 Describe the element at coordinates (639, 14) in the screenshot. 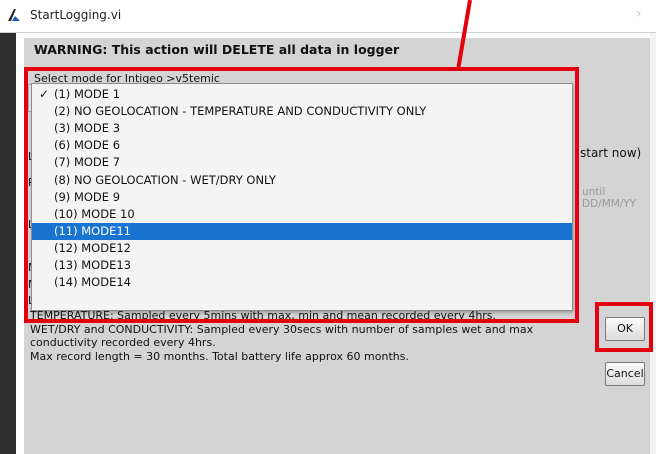

I see `chevron-right-icon: ›` at that location.